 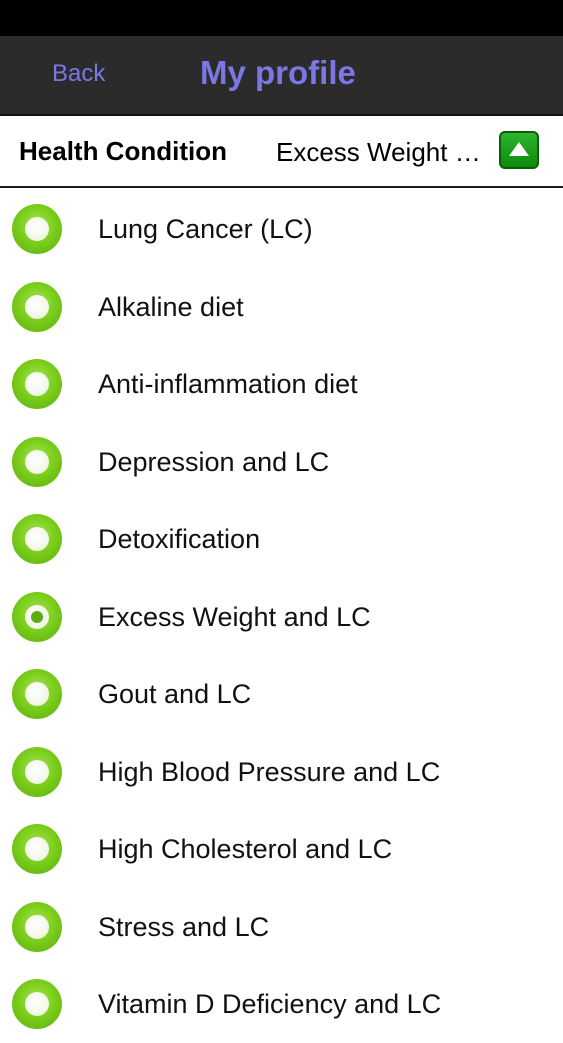 What do you see at coordinates (278, 72) in the screenshot?
I see `page-title: My profile` at bounding box center [278, 72].